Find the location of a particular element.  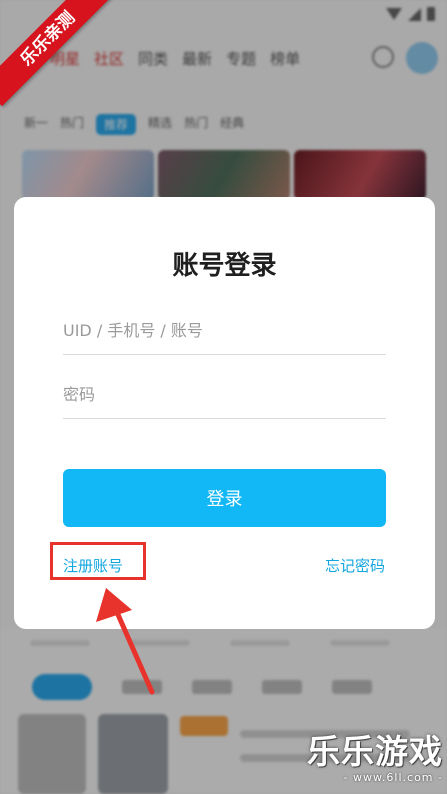

register-account-link: 注册账号 is located at coordinates (93, 565).